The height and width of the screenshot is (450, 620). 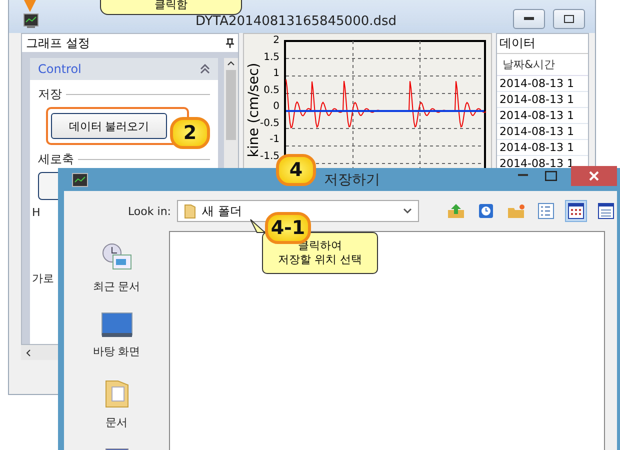 What do you see at coordinates (272, 57) in the screenshot?
I see `axis-tick-label: 1.5` at bounding box center [272, 57].